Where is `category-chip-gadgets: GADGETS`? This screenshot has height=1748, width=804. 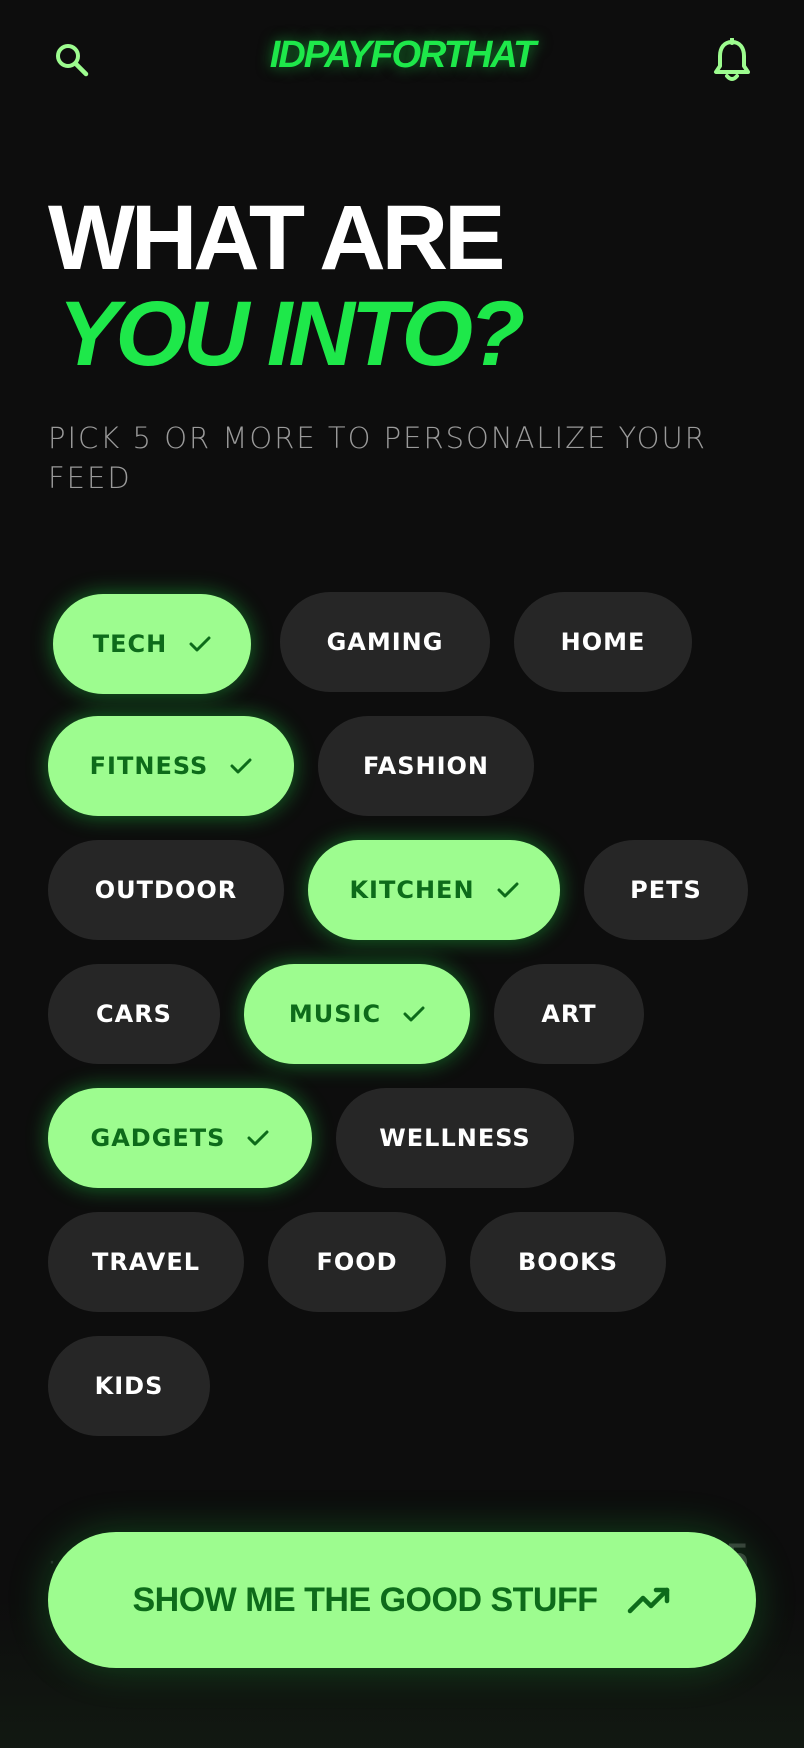 category-chip-gadgets: GADGETS is located at coordinates (180, 1138).